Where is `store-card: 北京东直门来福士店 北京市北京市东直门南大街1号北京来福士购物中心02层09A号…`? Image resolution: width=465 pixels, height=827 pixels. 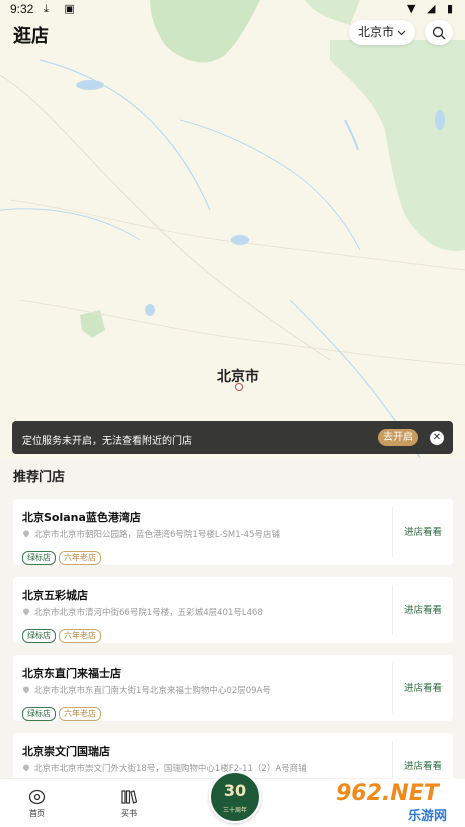
store-card: 北京东直门来福士店 北京市北京市东直门南大街1号北京来福士购物中心02层09A号… is located at coordinates (233, 688).